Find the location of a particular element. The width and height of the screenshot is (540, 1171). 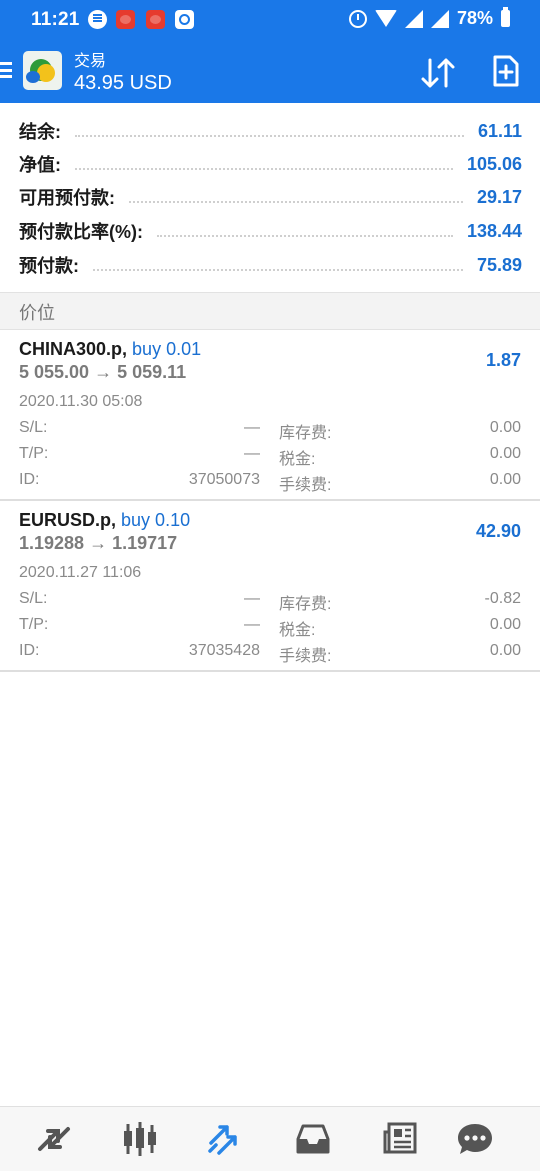

summary-value: 29.17 is located at coordinates (499, 196).